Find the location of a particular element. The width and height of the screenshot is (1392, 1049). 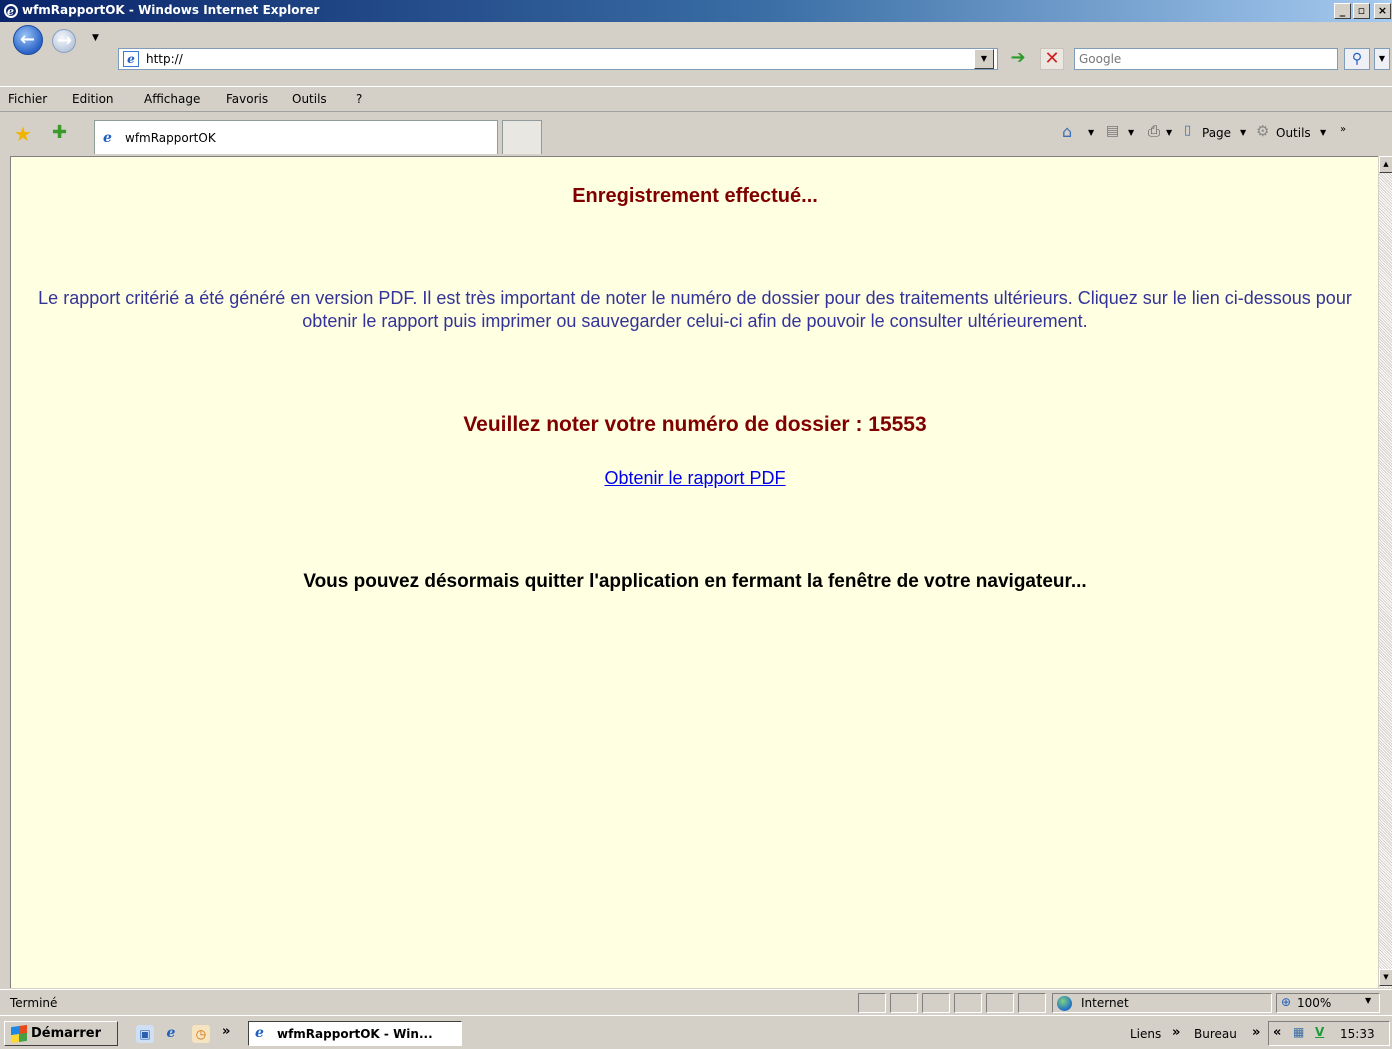

add-favorites-icon: ✚ is located at coordinates (59, 132).